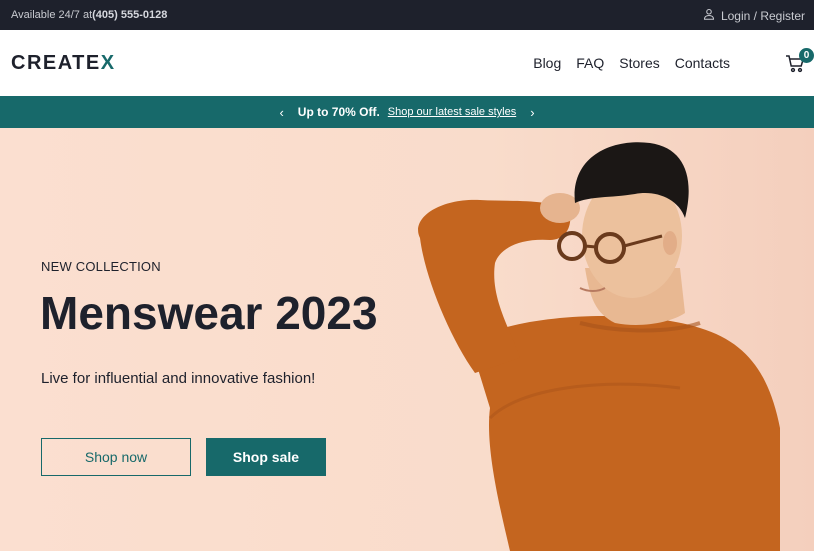 The image size is (814, 551). I want to click on logo-text: CREATE, so click(56, 63).